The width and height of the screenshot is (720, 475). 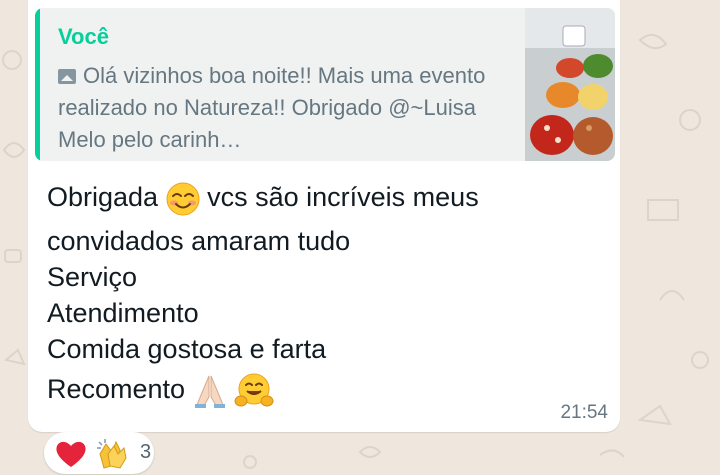 I want to click on message-line-1: Obrigada vcs são incríveis meus, so click(x=317, y=199).